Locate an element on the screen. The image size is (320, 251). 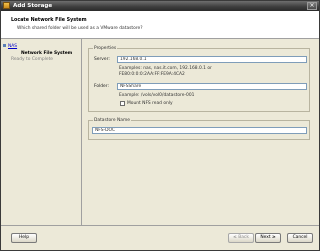
step-nas: NAS is located at coordinates (12, 46).